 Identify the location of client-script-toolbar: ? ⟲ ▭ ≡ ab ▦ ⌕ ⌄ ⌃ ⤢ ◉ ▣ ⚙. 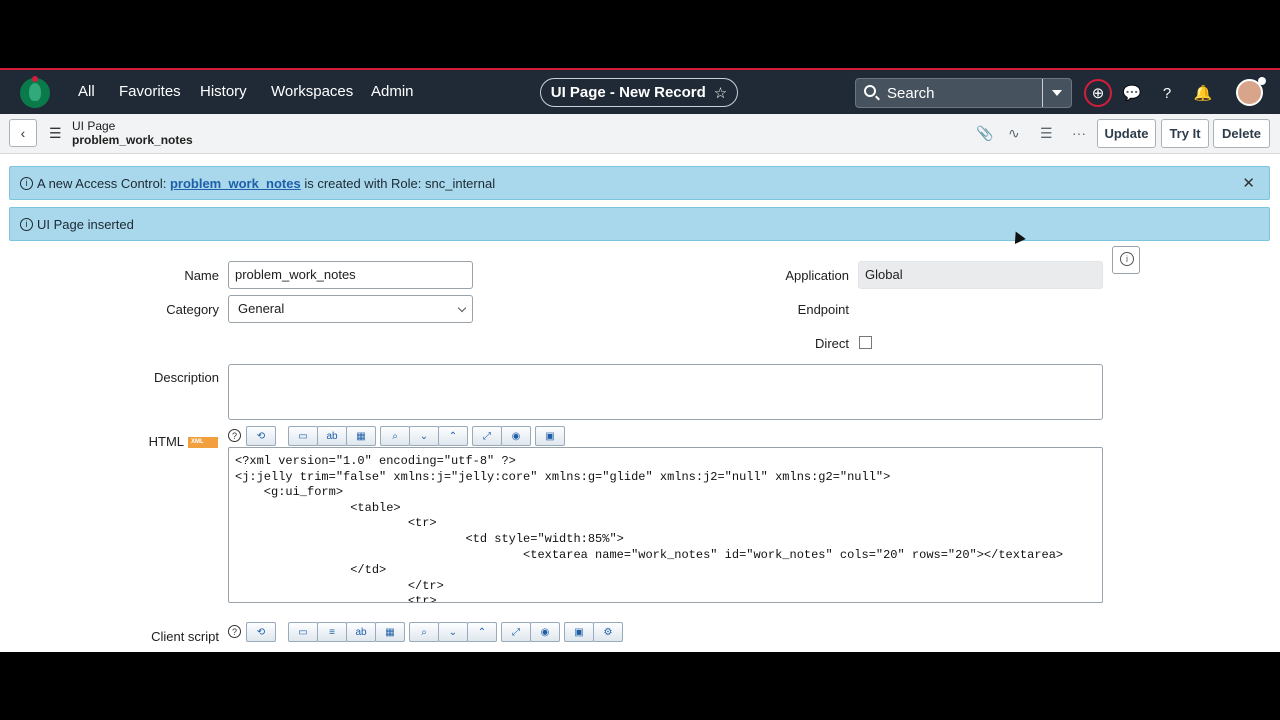
(428, 633).